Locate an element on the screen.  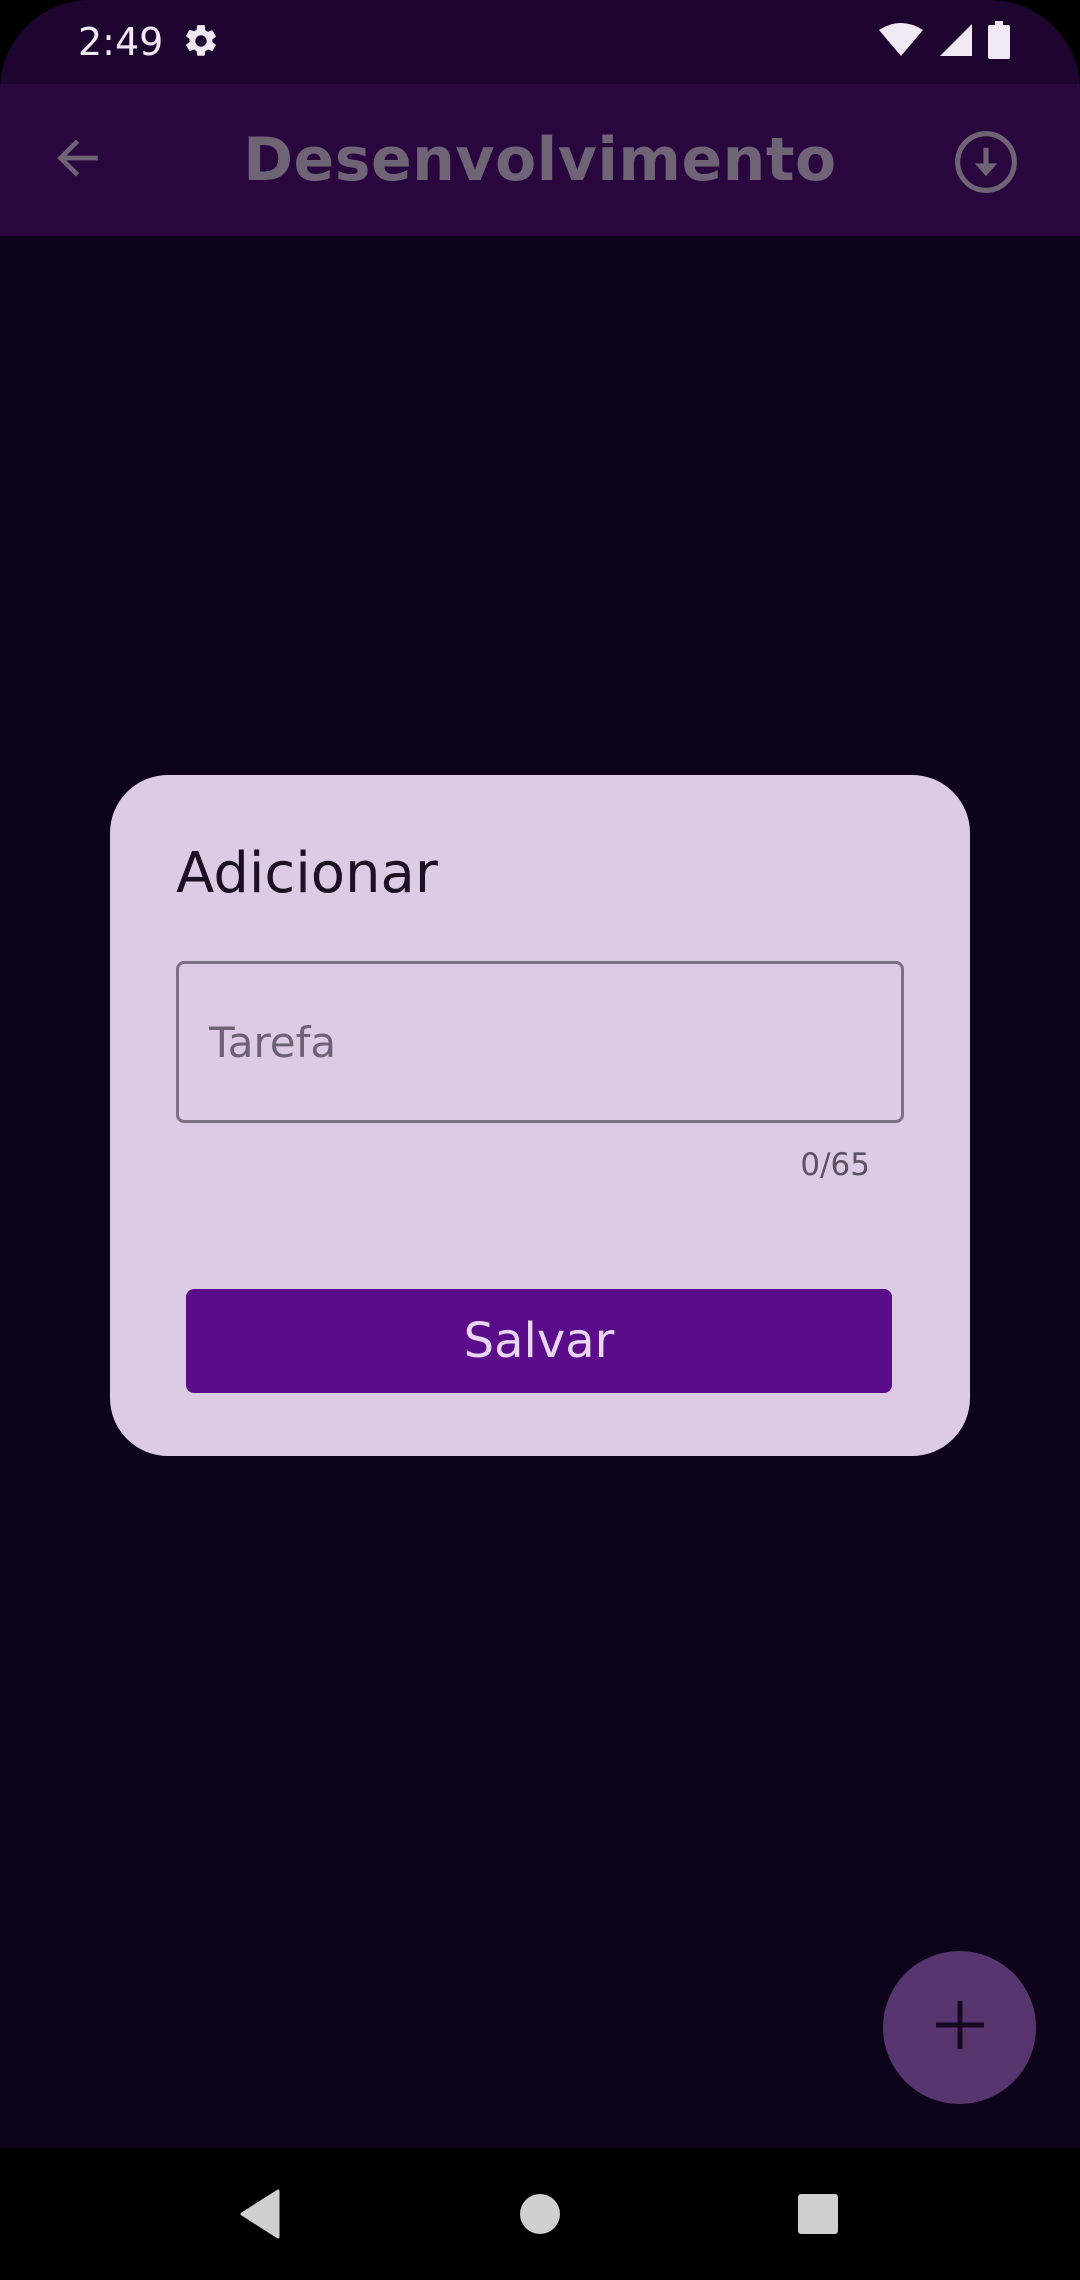
page-title: Desenvolvimento is located at coordinates (540, 160).